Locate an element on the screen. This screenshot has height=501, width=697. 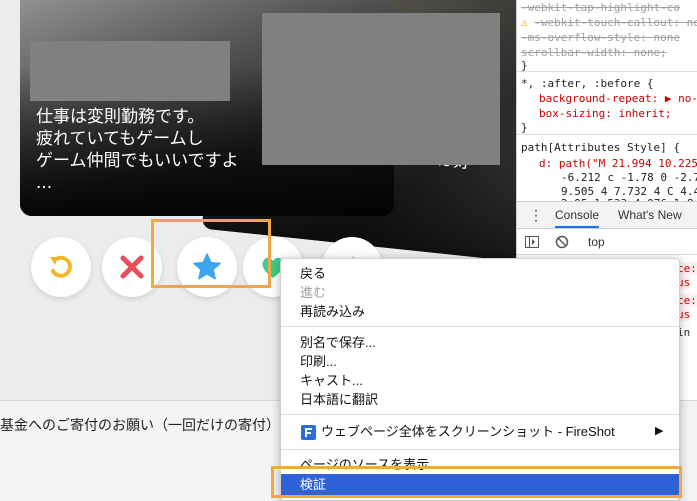
menu-item-view-source: ページのソースを表示 is located at coordinates (480, 464).